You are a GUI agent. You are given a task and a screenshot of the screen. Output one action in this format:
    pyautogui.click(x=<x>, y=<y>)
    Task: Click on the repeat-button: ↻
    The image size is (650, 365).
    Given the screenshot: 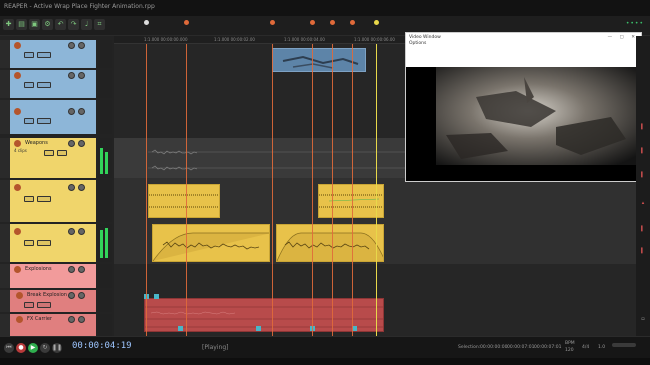 What is the action you would take?
    pyautogui.click(x=45, y=348)
    